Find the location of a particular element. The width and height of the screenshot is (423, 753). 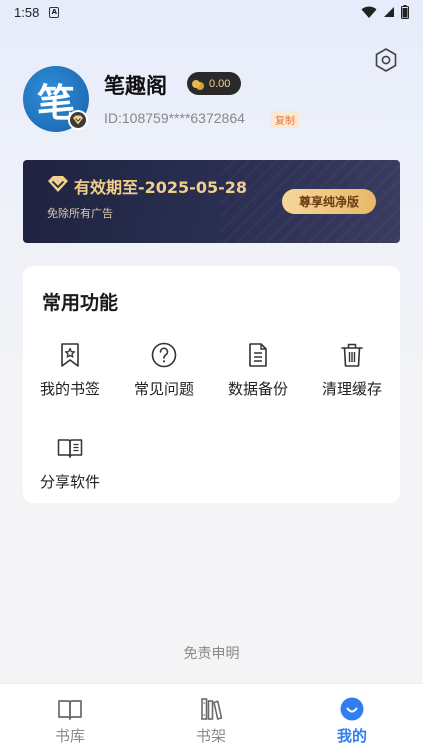

profile-smile-icon is located at coordinates (352, 709).